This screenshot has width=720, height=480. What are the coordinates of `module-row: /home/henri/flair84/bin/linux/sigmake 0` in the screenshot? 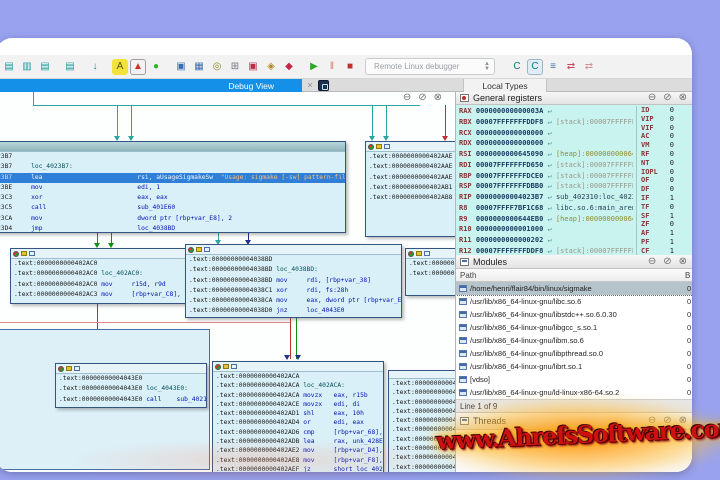 It's located at (574, 289).